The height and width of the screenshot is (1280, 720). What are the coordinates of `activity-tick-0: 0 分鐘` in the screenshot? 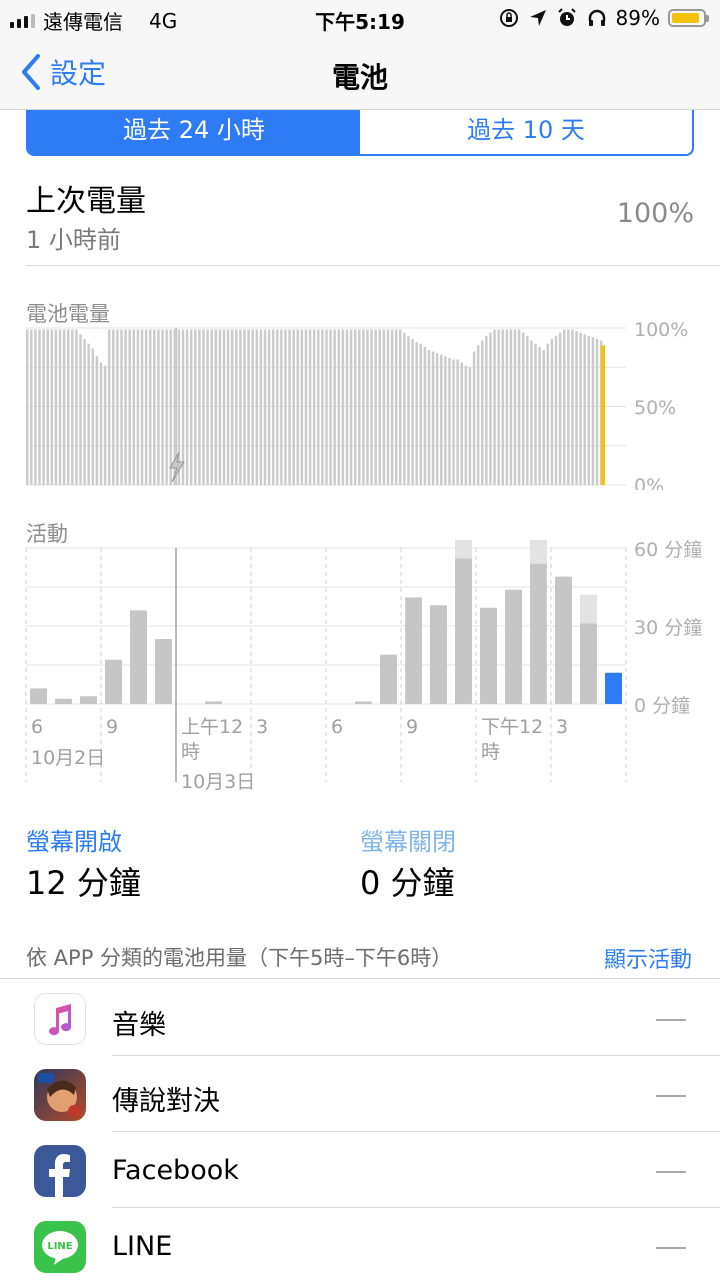 It's located at (662, 706).